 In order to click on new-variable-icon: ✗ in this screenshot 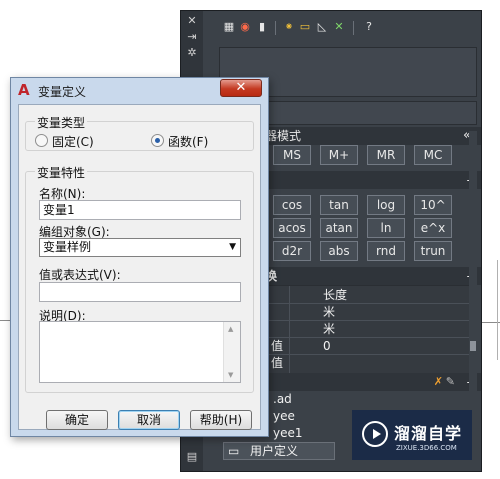, I will do `click(438, 382)`.